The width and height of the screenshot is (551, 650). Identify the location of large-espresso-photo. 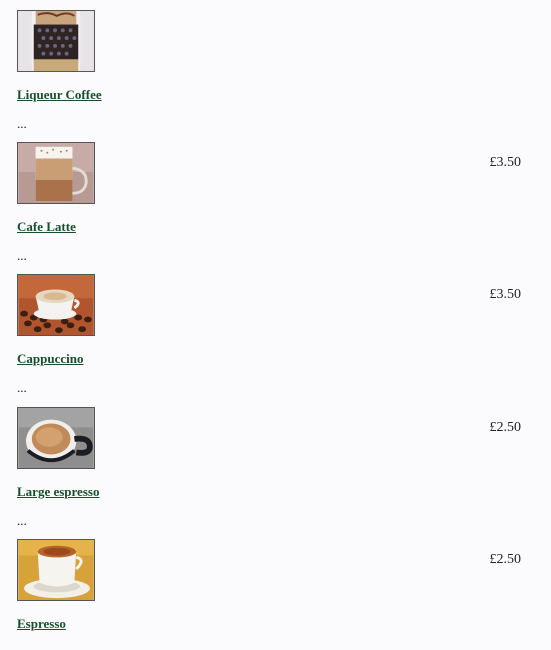
(56, 438).